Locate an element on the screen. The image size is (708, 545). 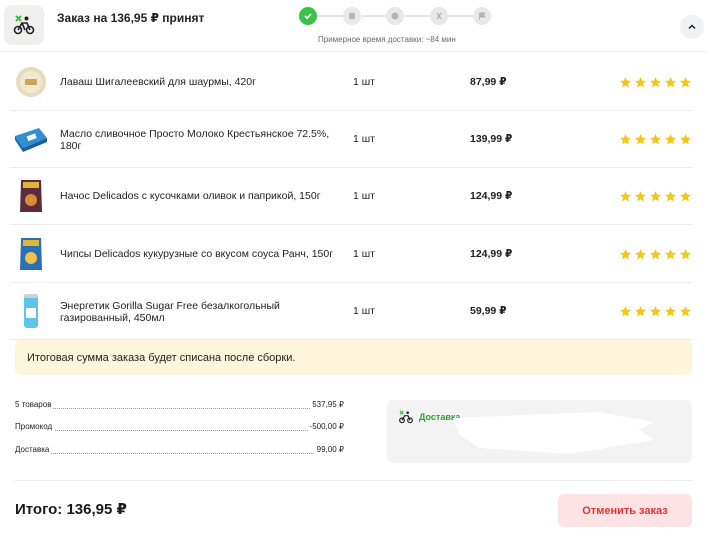
order-status-stepper is located at coordinates (399, 16).